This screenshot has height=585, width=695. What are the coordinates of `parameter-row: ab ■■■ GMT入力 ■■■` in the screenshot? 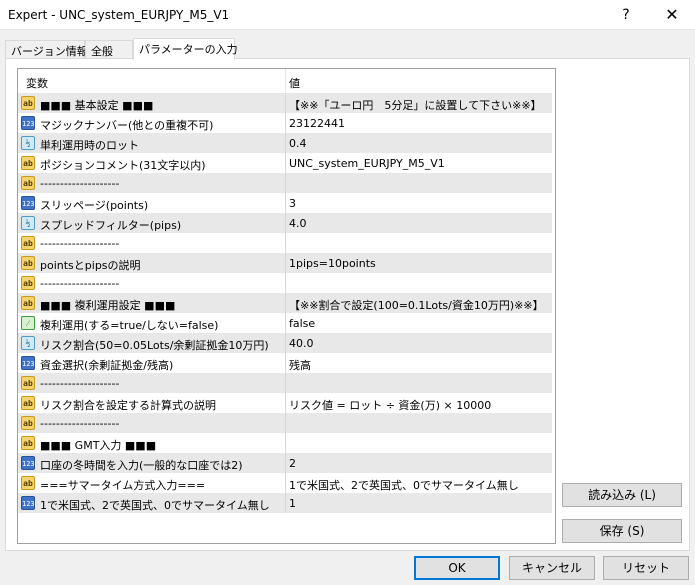 It's located at (285, 443).